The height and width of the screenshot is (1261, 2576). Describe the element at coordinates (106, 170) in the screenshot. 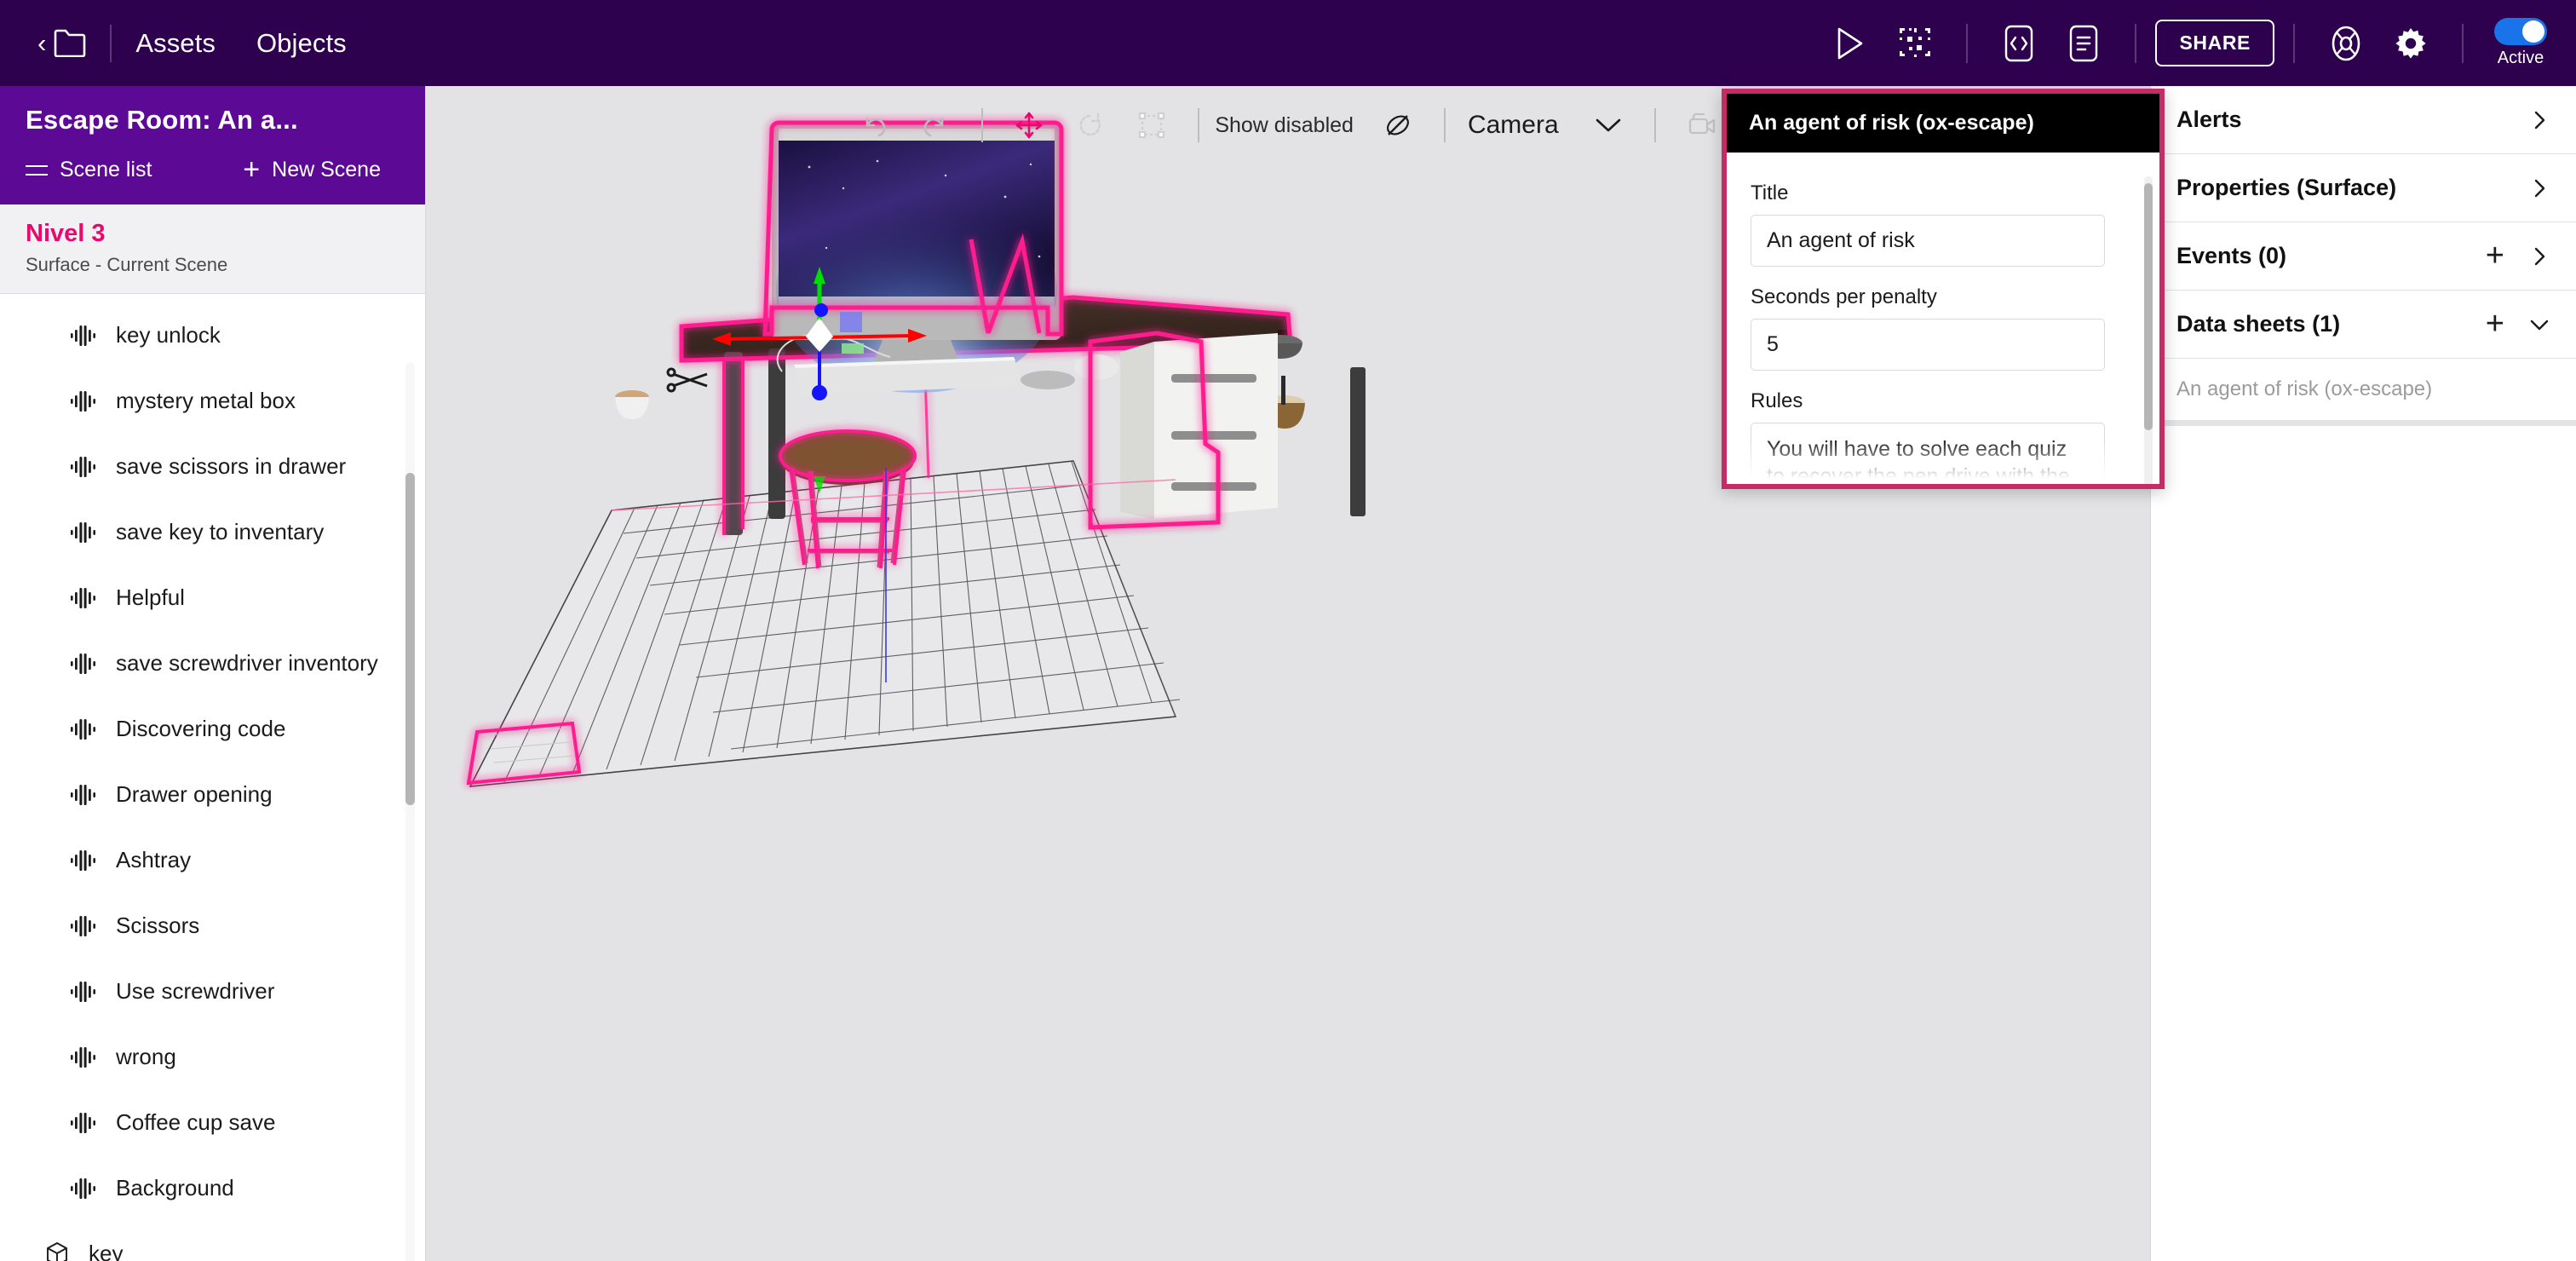

I see `scene-list-label: Scene list` at that location.